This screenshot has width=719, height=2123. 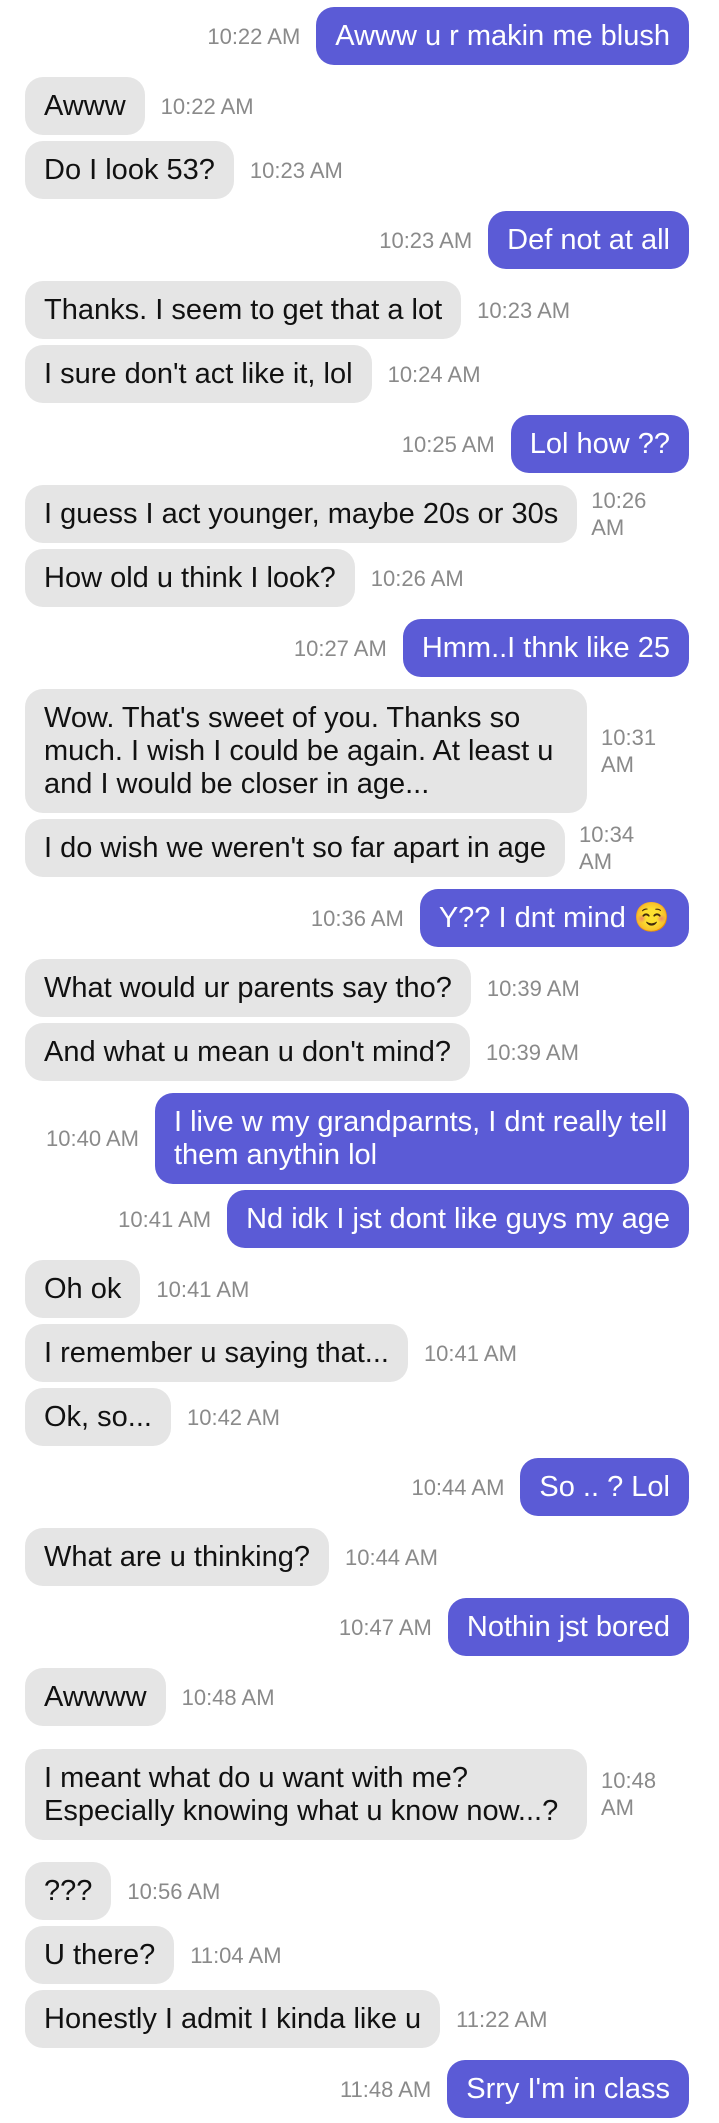 I want to click on message-row: U there? 11:04 AM, so click(x=359, y=1955).